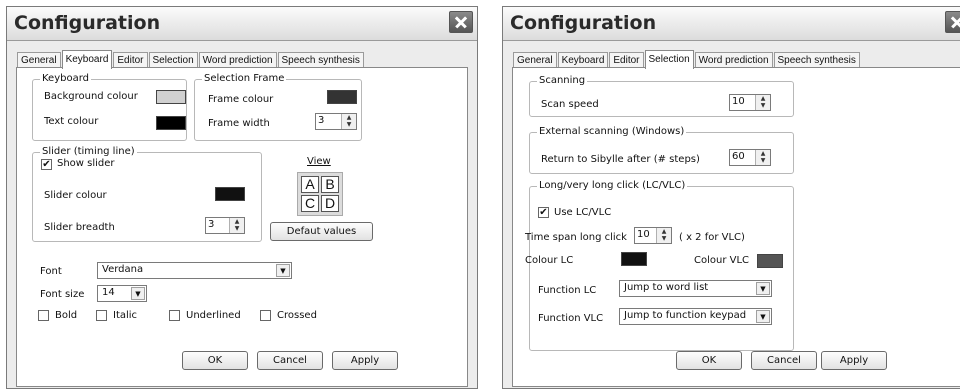 This screenshot has width=960, height=389. I want to click on font-select: Verdana ▼, so click(194, 270).